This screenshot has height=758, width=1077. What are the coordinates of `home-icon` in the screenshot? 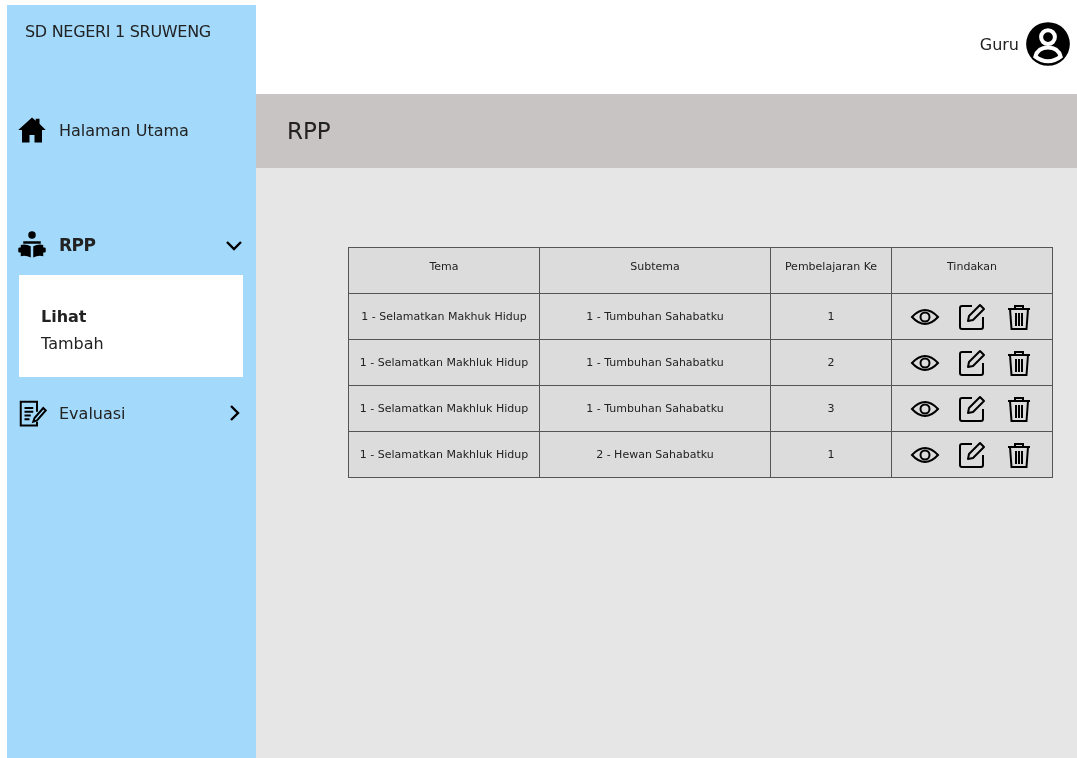 It's located at (32, 130).